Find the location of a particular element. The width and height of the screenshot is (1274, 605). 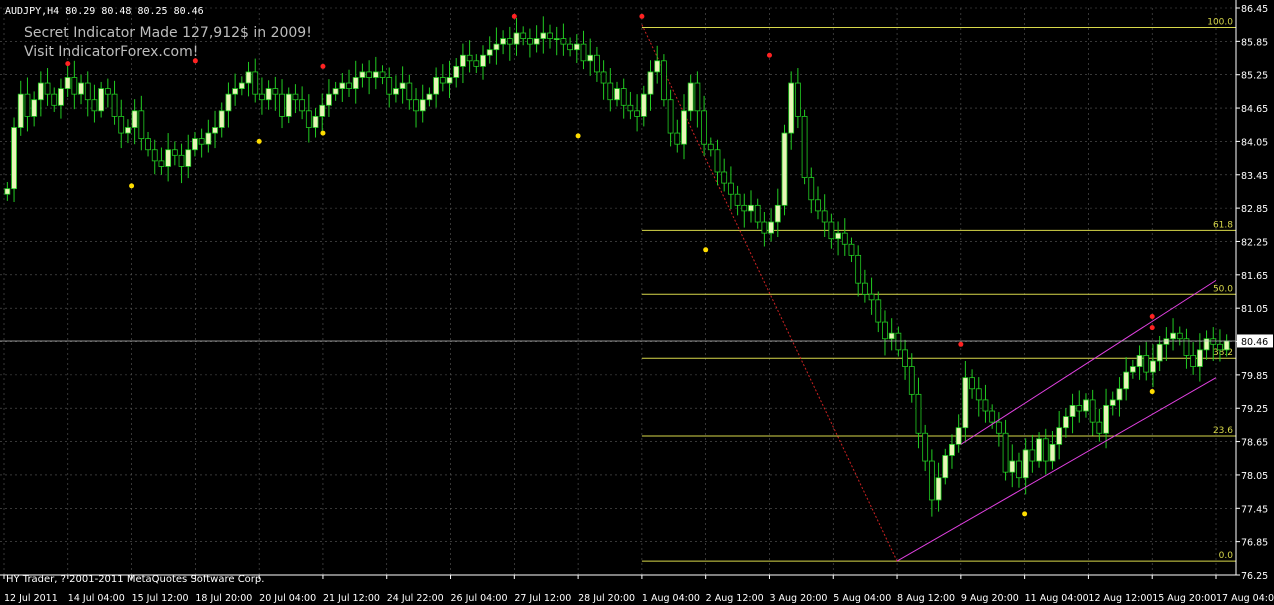

y-tick-label: 79.25 is located at coordinates (1254, 409).